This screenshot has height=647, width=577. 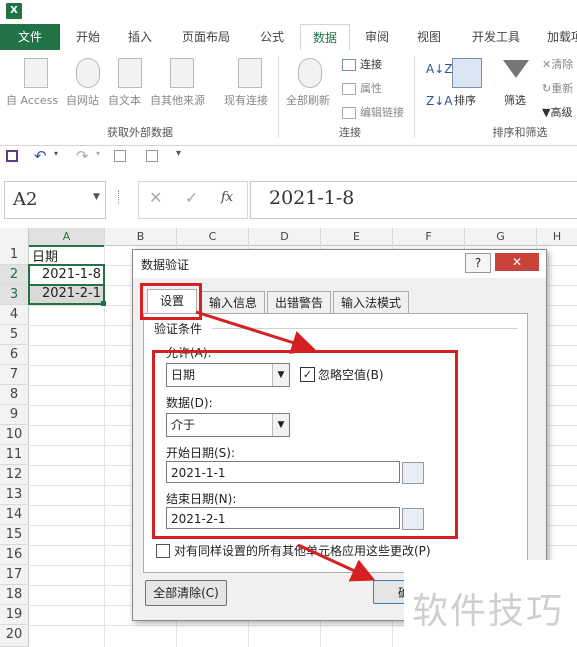 I want to click on watermark-panel: 软件技巧, so click(x=490, y=603).